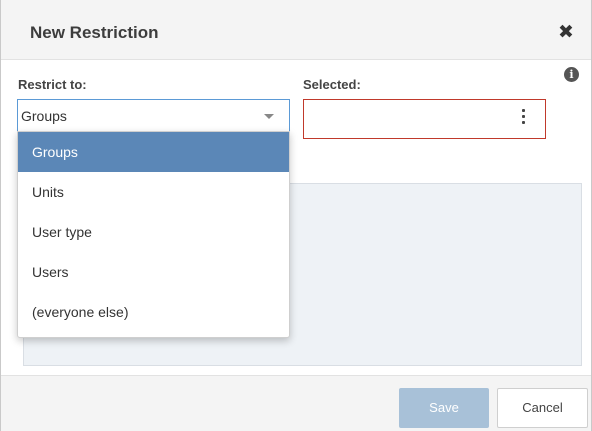  Describe the element at coordinates (269, 116) in the screenshot. I see `caret-down-icon` at that location.